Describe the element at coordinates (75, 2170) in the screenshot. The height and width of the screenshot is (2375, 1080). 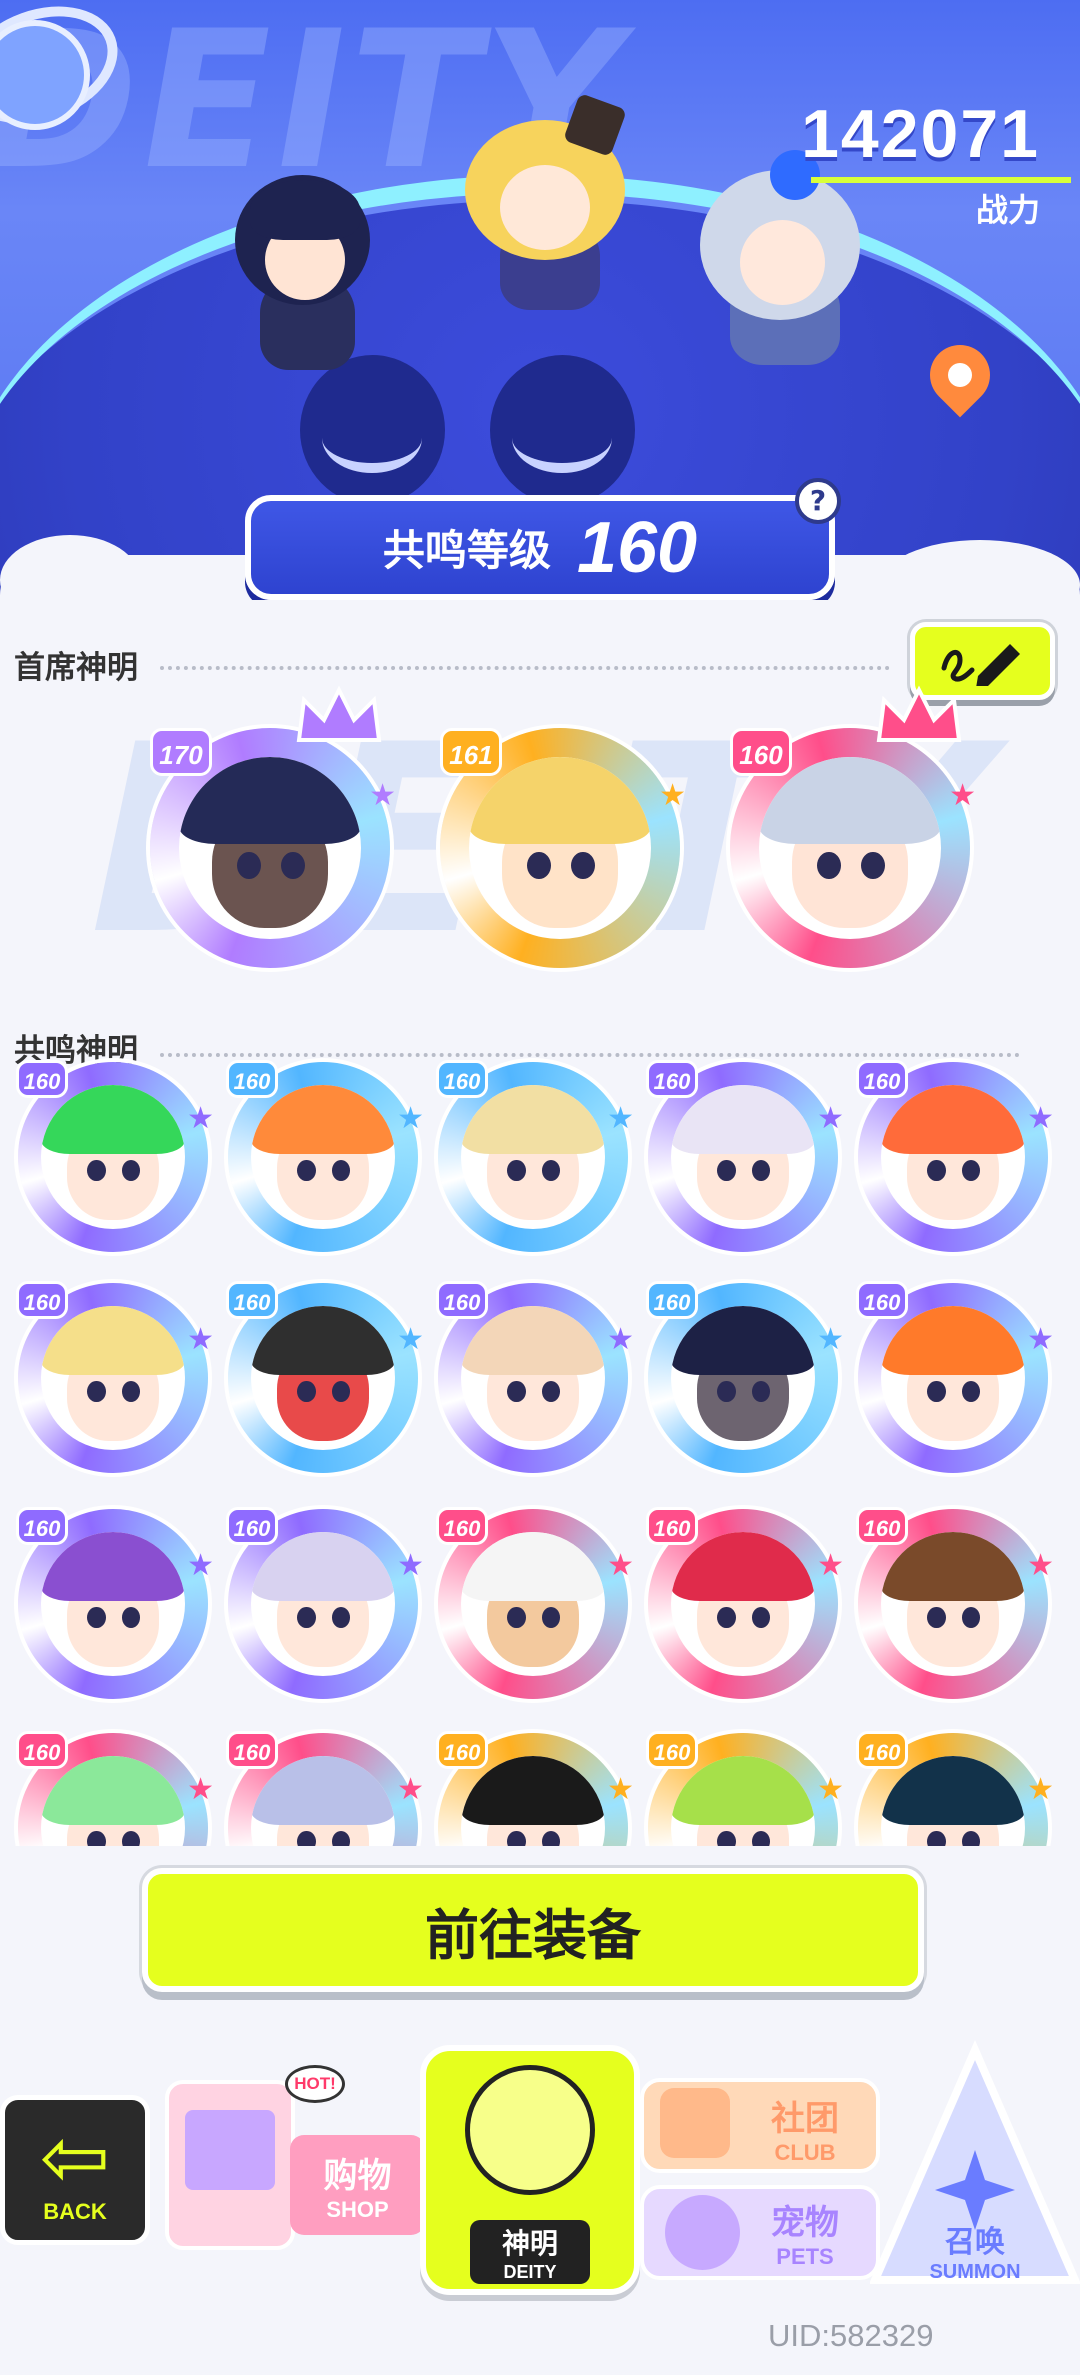
I see `back-button: ⇦ BACK` at that location.